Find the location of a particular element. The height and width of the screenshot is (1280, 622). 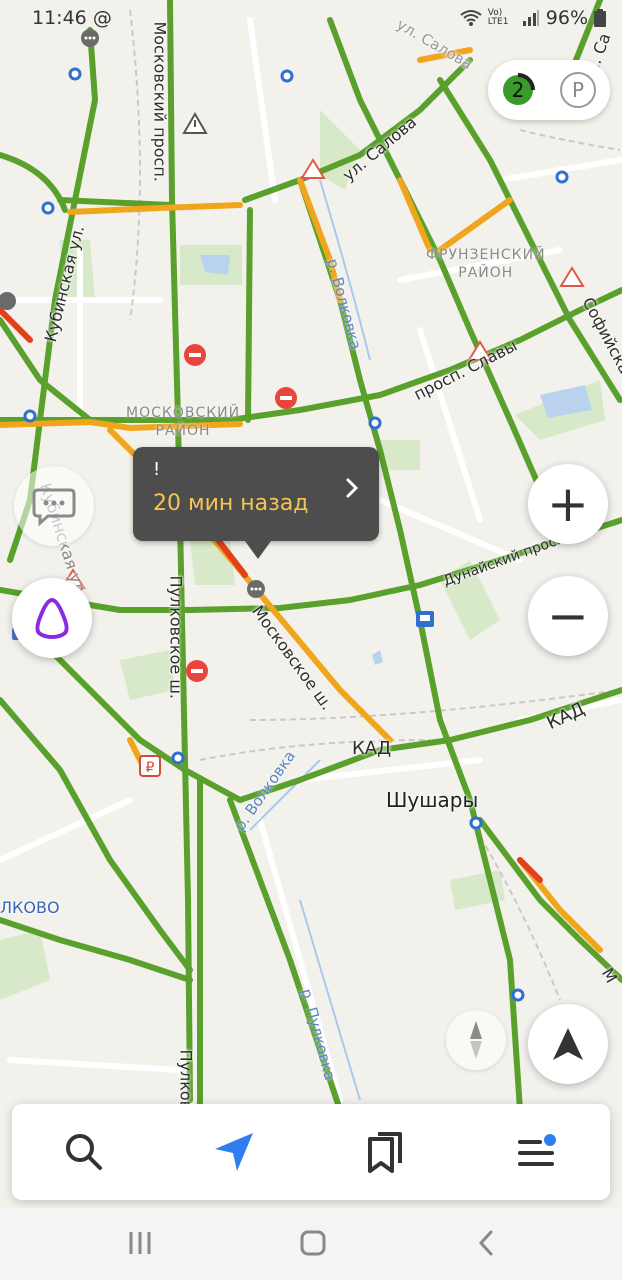

navigation-arrow-icon is located at coordinates (234, 1152).